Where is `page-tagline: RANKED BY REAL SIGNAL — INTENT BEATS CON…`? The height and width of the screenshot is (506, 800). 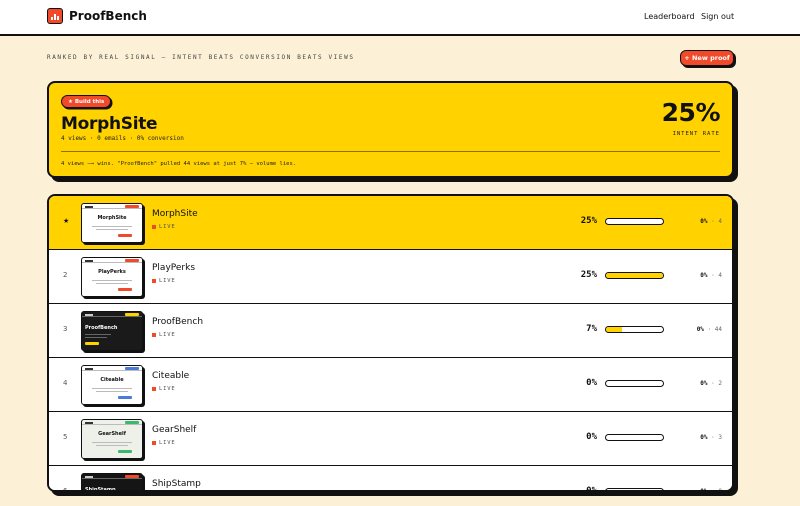
page-tagline: RANKED BY REAL SIGNAL — INTENT BEATS CON… is located at coordinates (201, 57).